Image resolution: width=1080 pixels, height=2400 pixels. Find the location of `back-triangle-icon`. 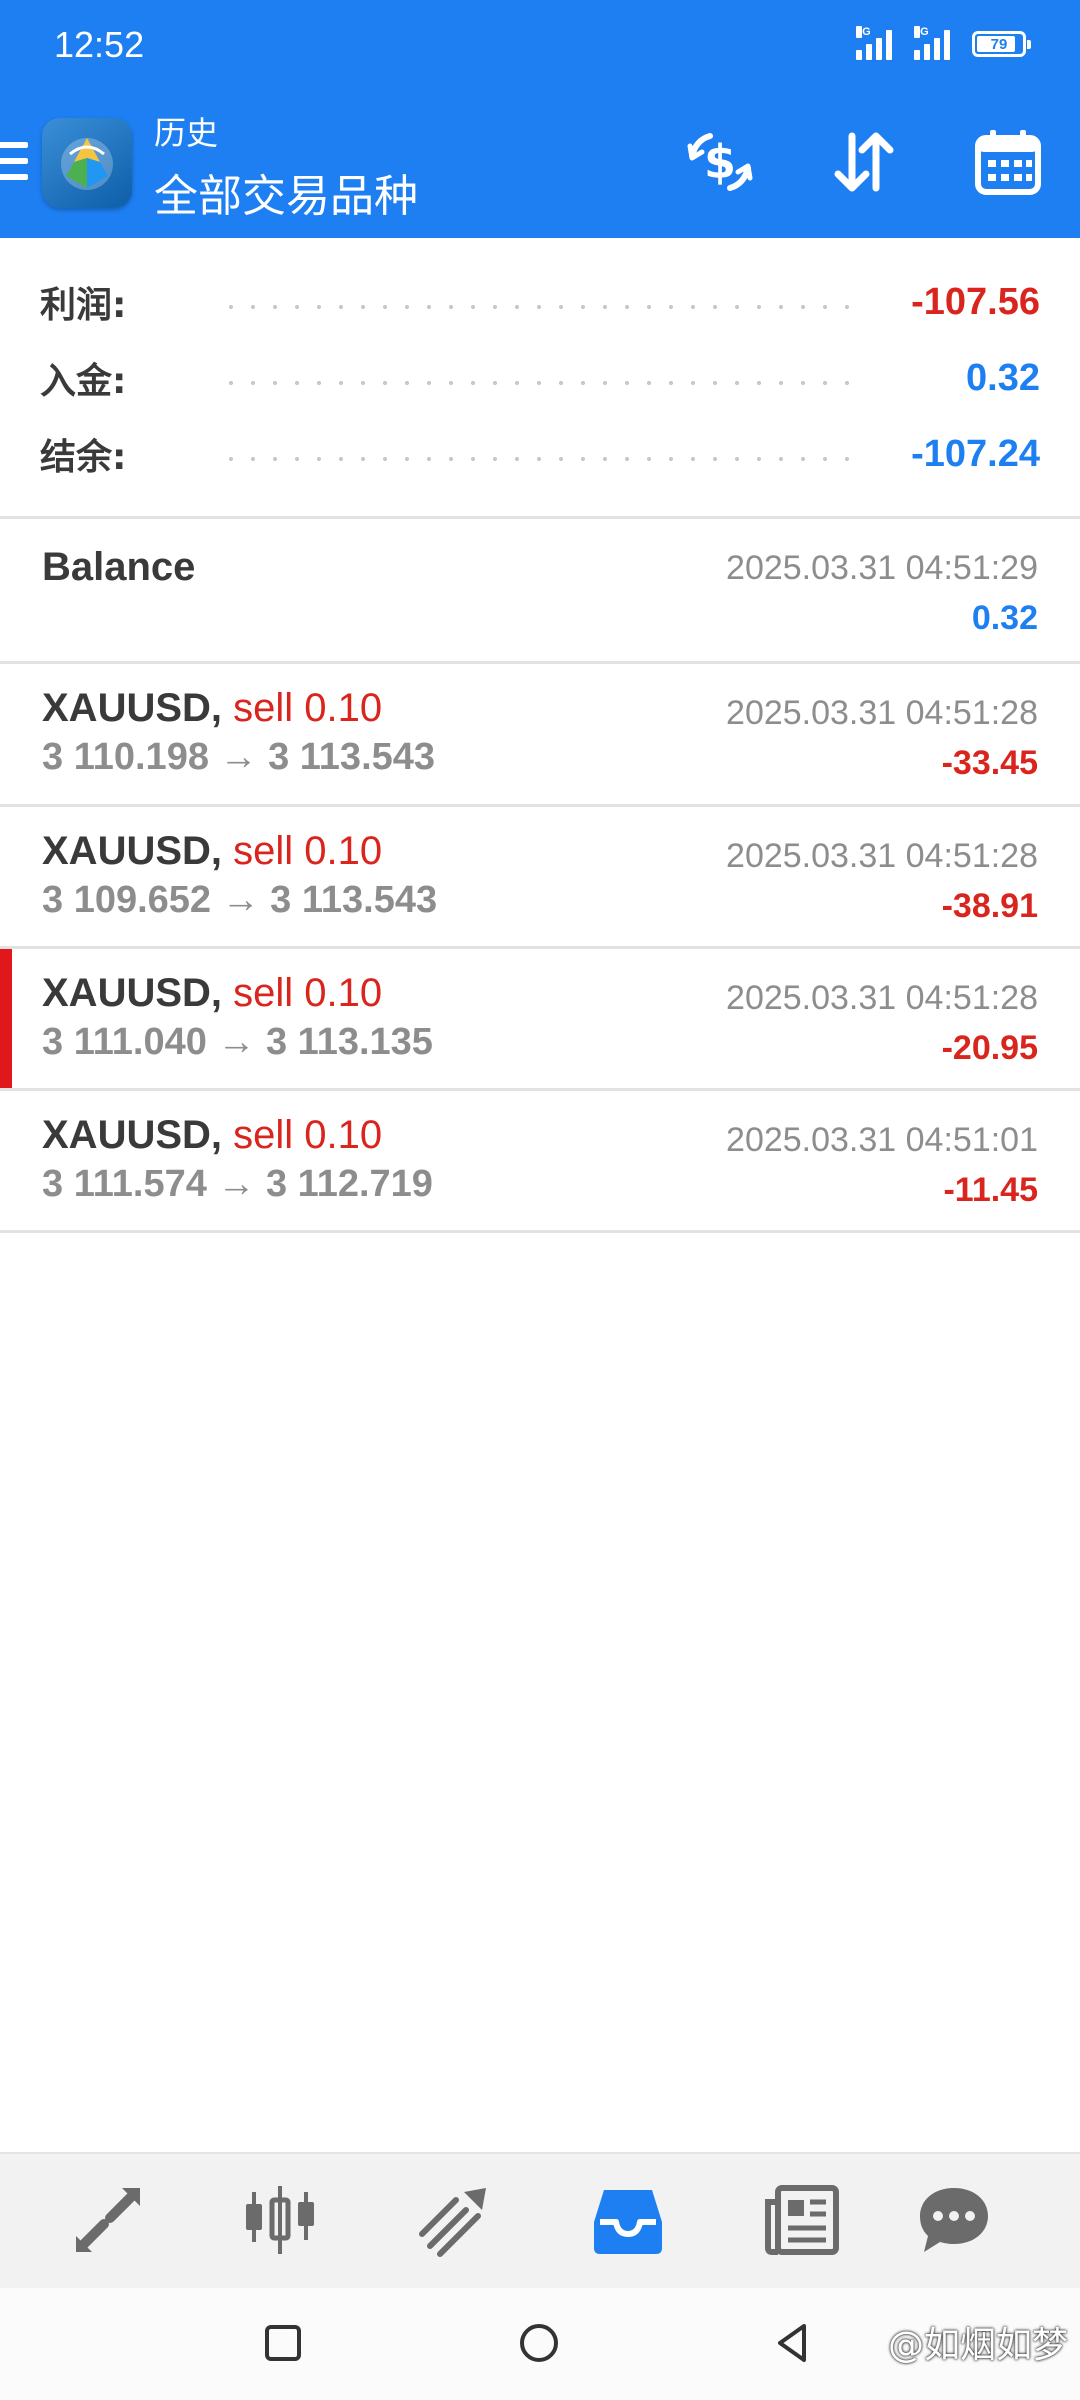

back-triangle-icon is located at coordinates (792, 2343).